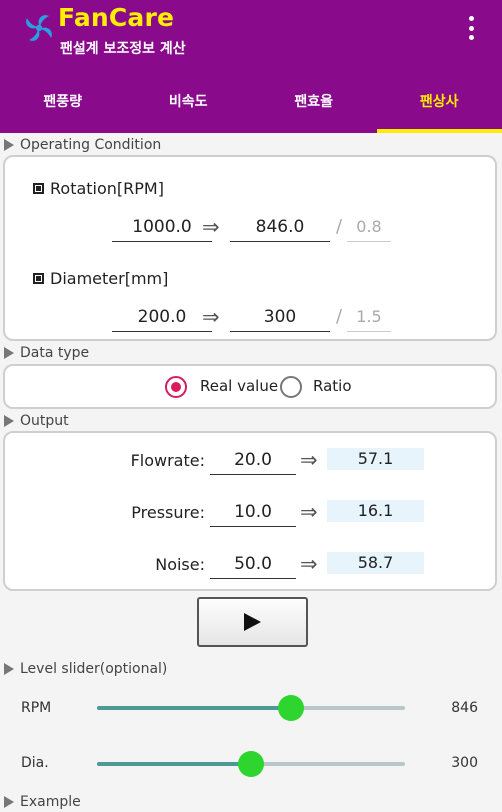  What do you see at coordinates (375, 563) in the screenshot?
I see `noise-result: 58.7` at bounding box center [375, 563].